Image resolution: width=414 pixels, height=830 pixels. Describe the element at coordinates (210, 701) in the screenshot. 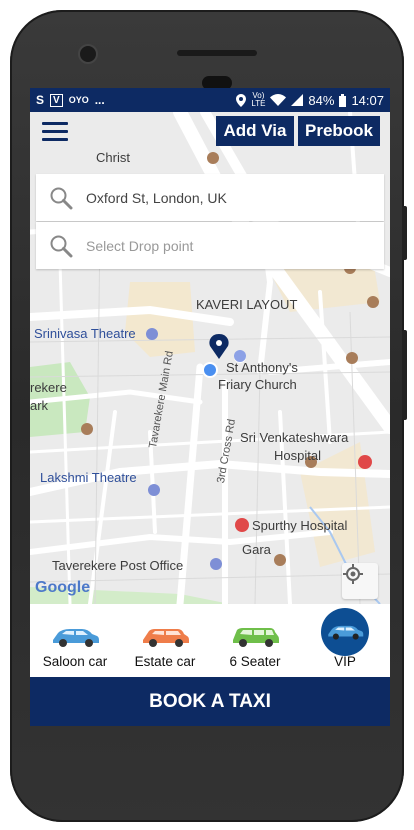

I see `book-taxi-button: BOOK A TAXI` at that location.